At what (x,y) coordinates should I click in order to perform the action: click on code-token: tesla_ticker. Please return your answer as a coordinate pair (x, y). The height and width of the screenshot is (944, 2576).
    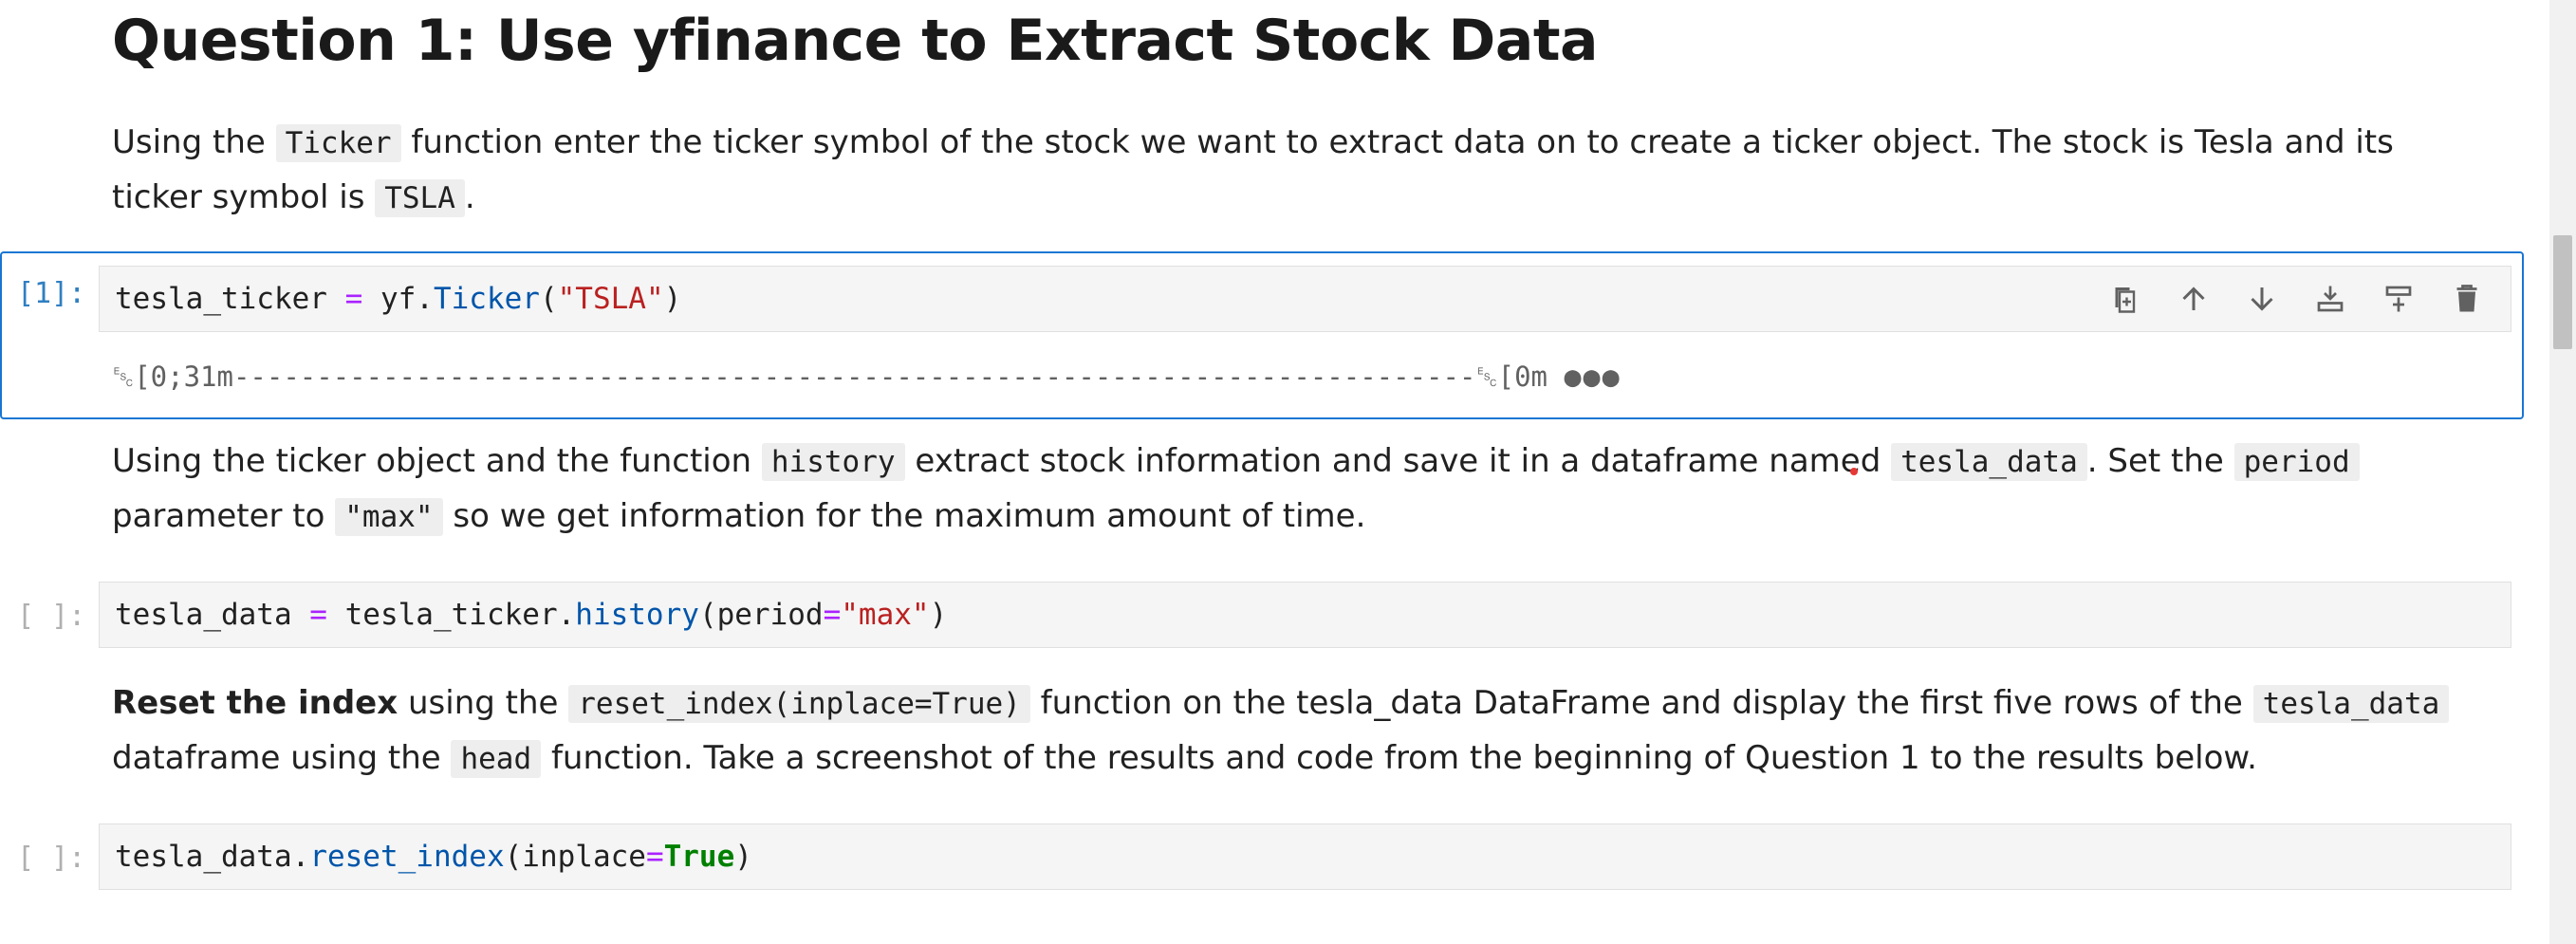
    Looking at the image, I should click on (221, 299).